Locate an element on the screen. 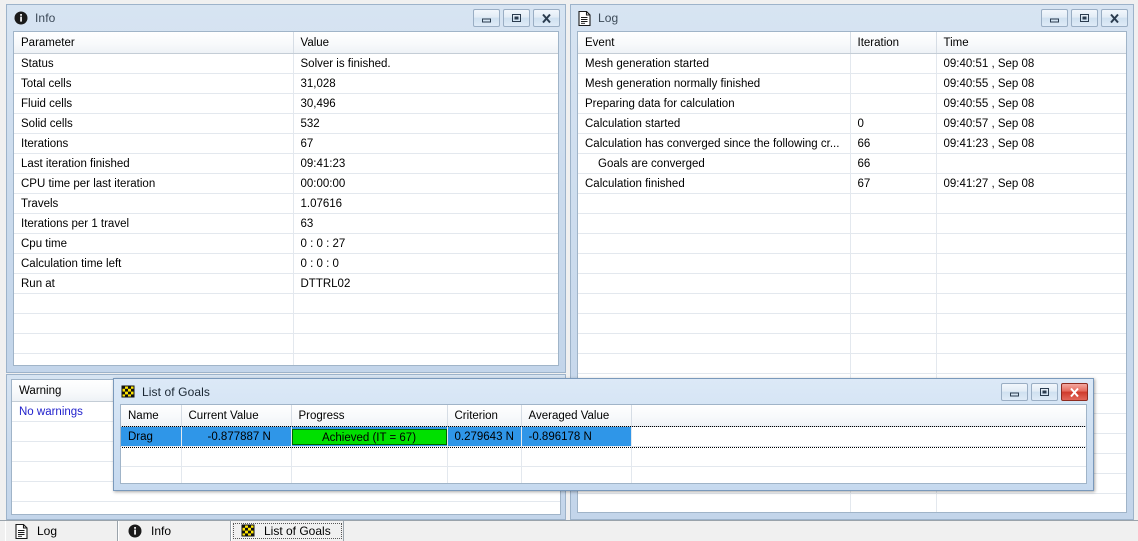 The image size is (1138, 541). table-row: Iterations 67 is located at coordinates (286, 143).